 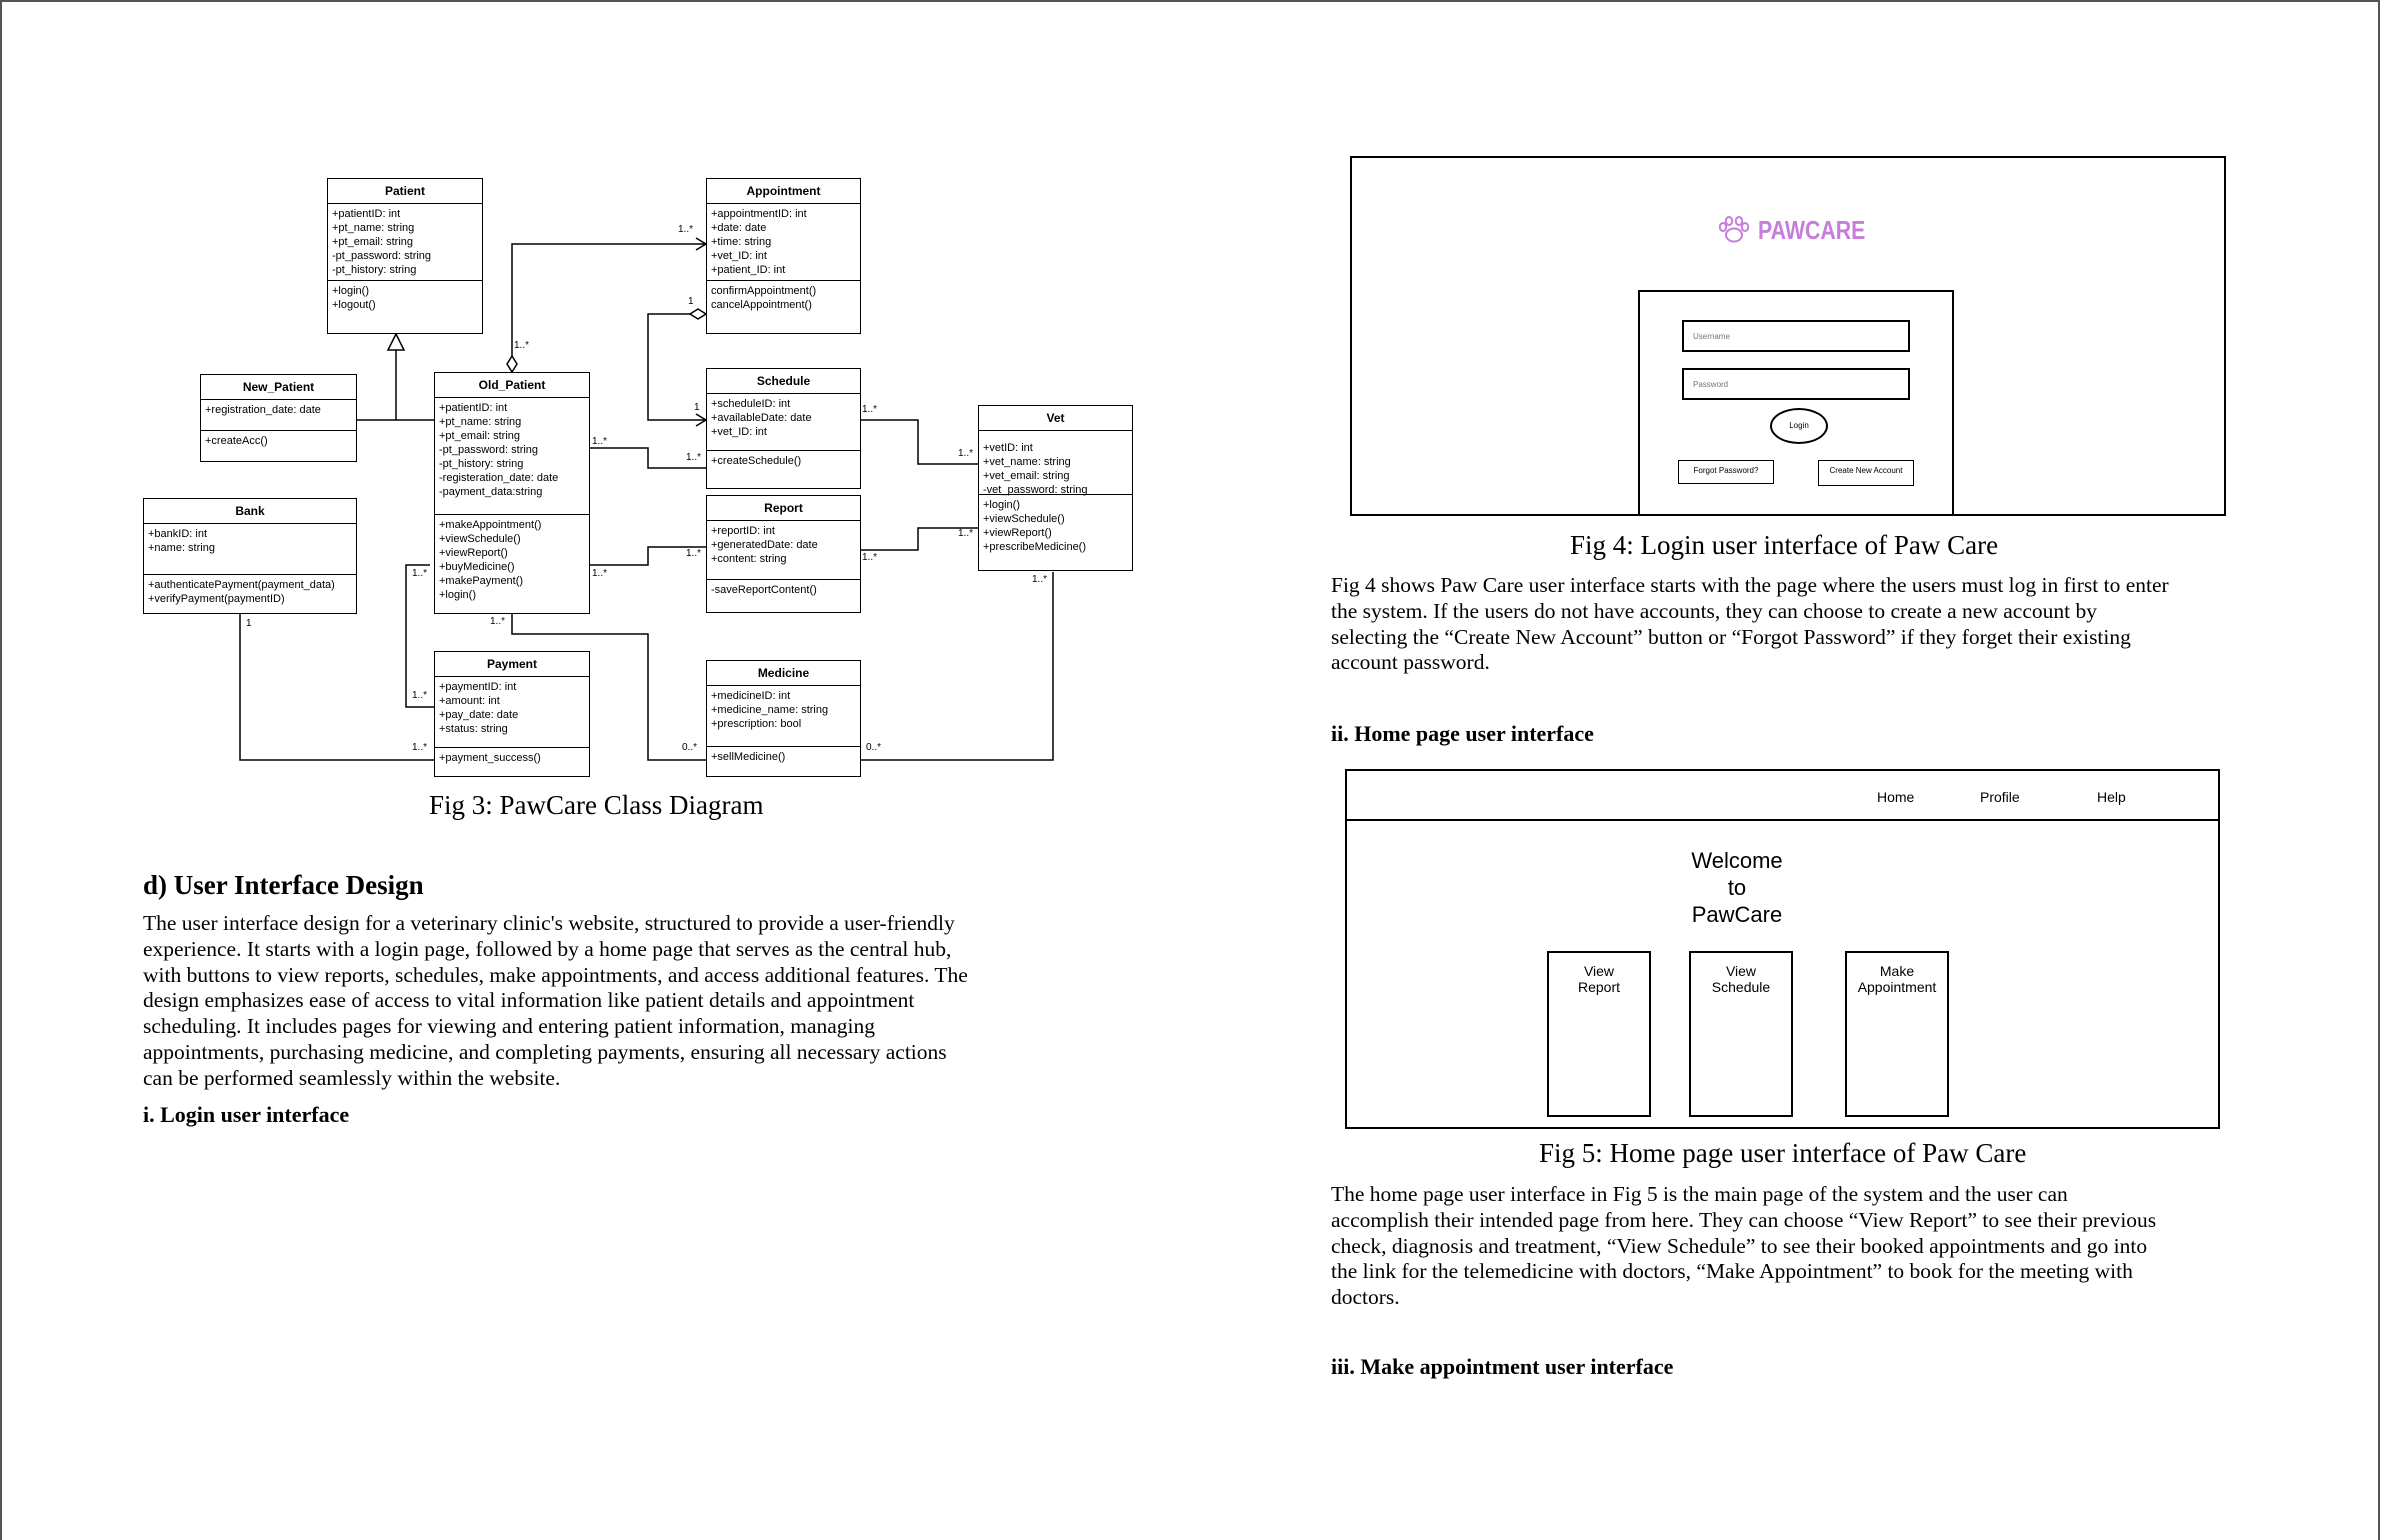 I want to click on attr: +generatedDate: date, so click(x=764, y=545).